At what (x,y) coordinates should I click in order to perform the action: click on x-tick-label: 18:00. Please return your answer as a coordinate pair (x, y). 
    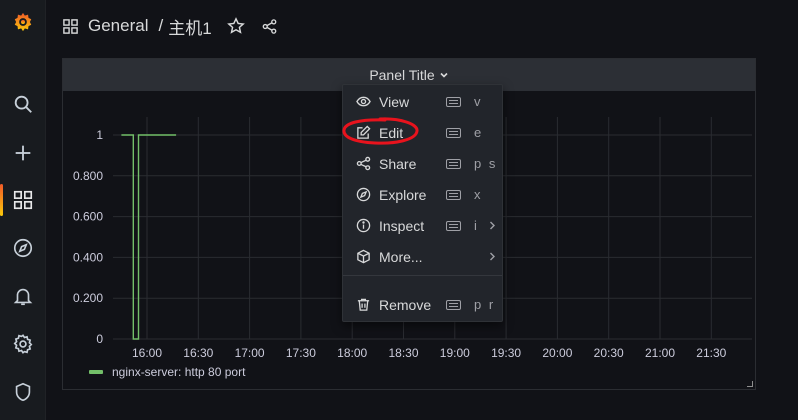
    Looking at the image, I should click on (352, 353).